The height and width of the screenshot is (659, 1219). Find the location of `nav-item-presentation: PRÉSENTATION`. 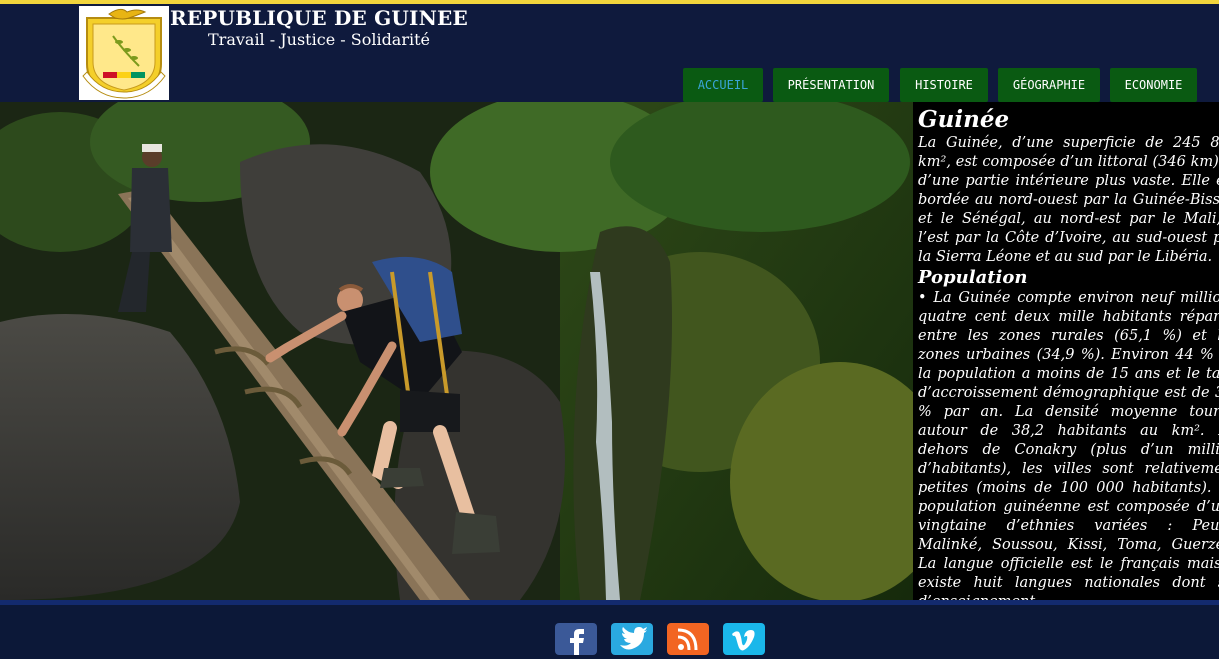

nav-item-presentation: PRÉSENTATION is located at coordinates (831, 85).